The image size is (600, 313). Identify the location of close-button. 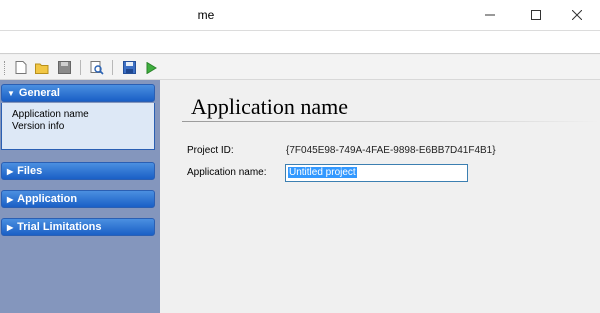
(577, 15).